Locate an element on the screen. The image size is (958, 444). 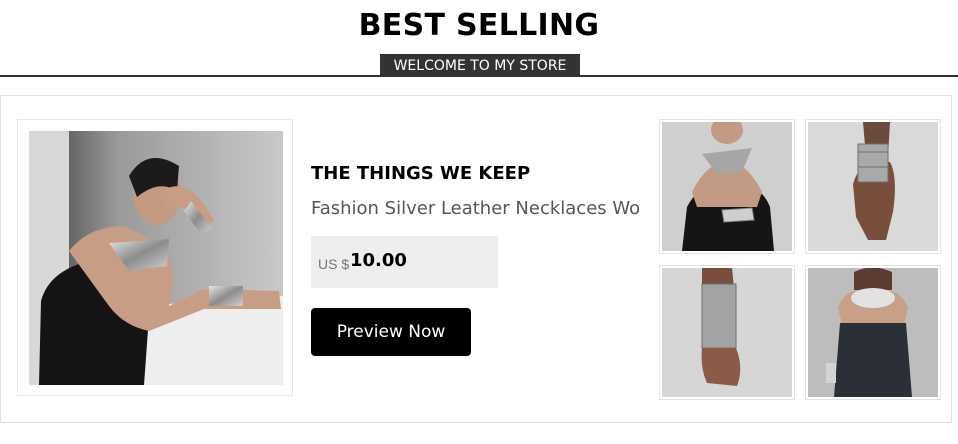
section-title: BEST SELLING is located at coordinates (479, 25).